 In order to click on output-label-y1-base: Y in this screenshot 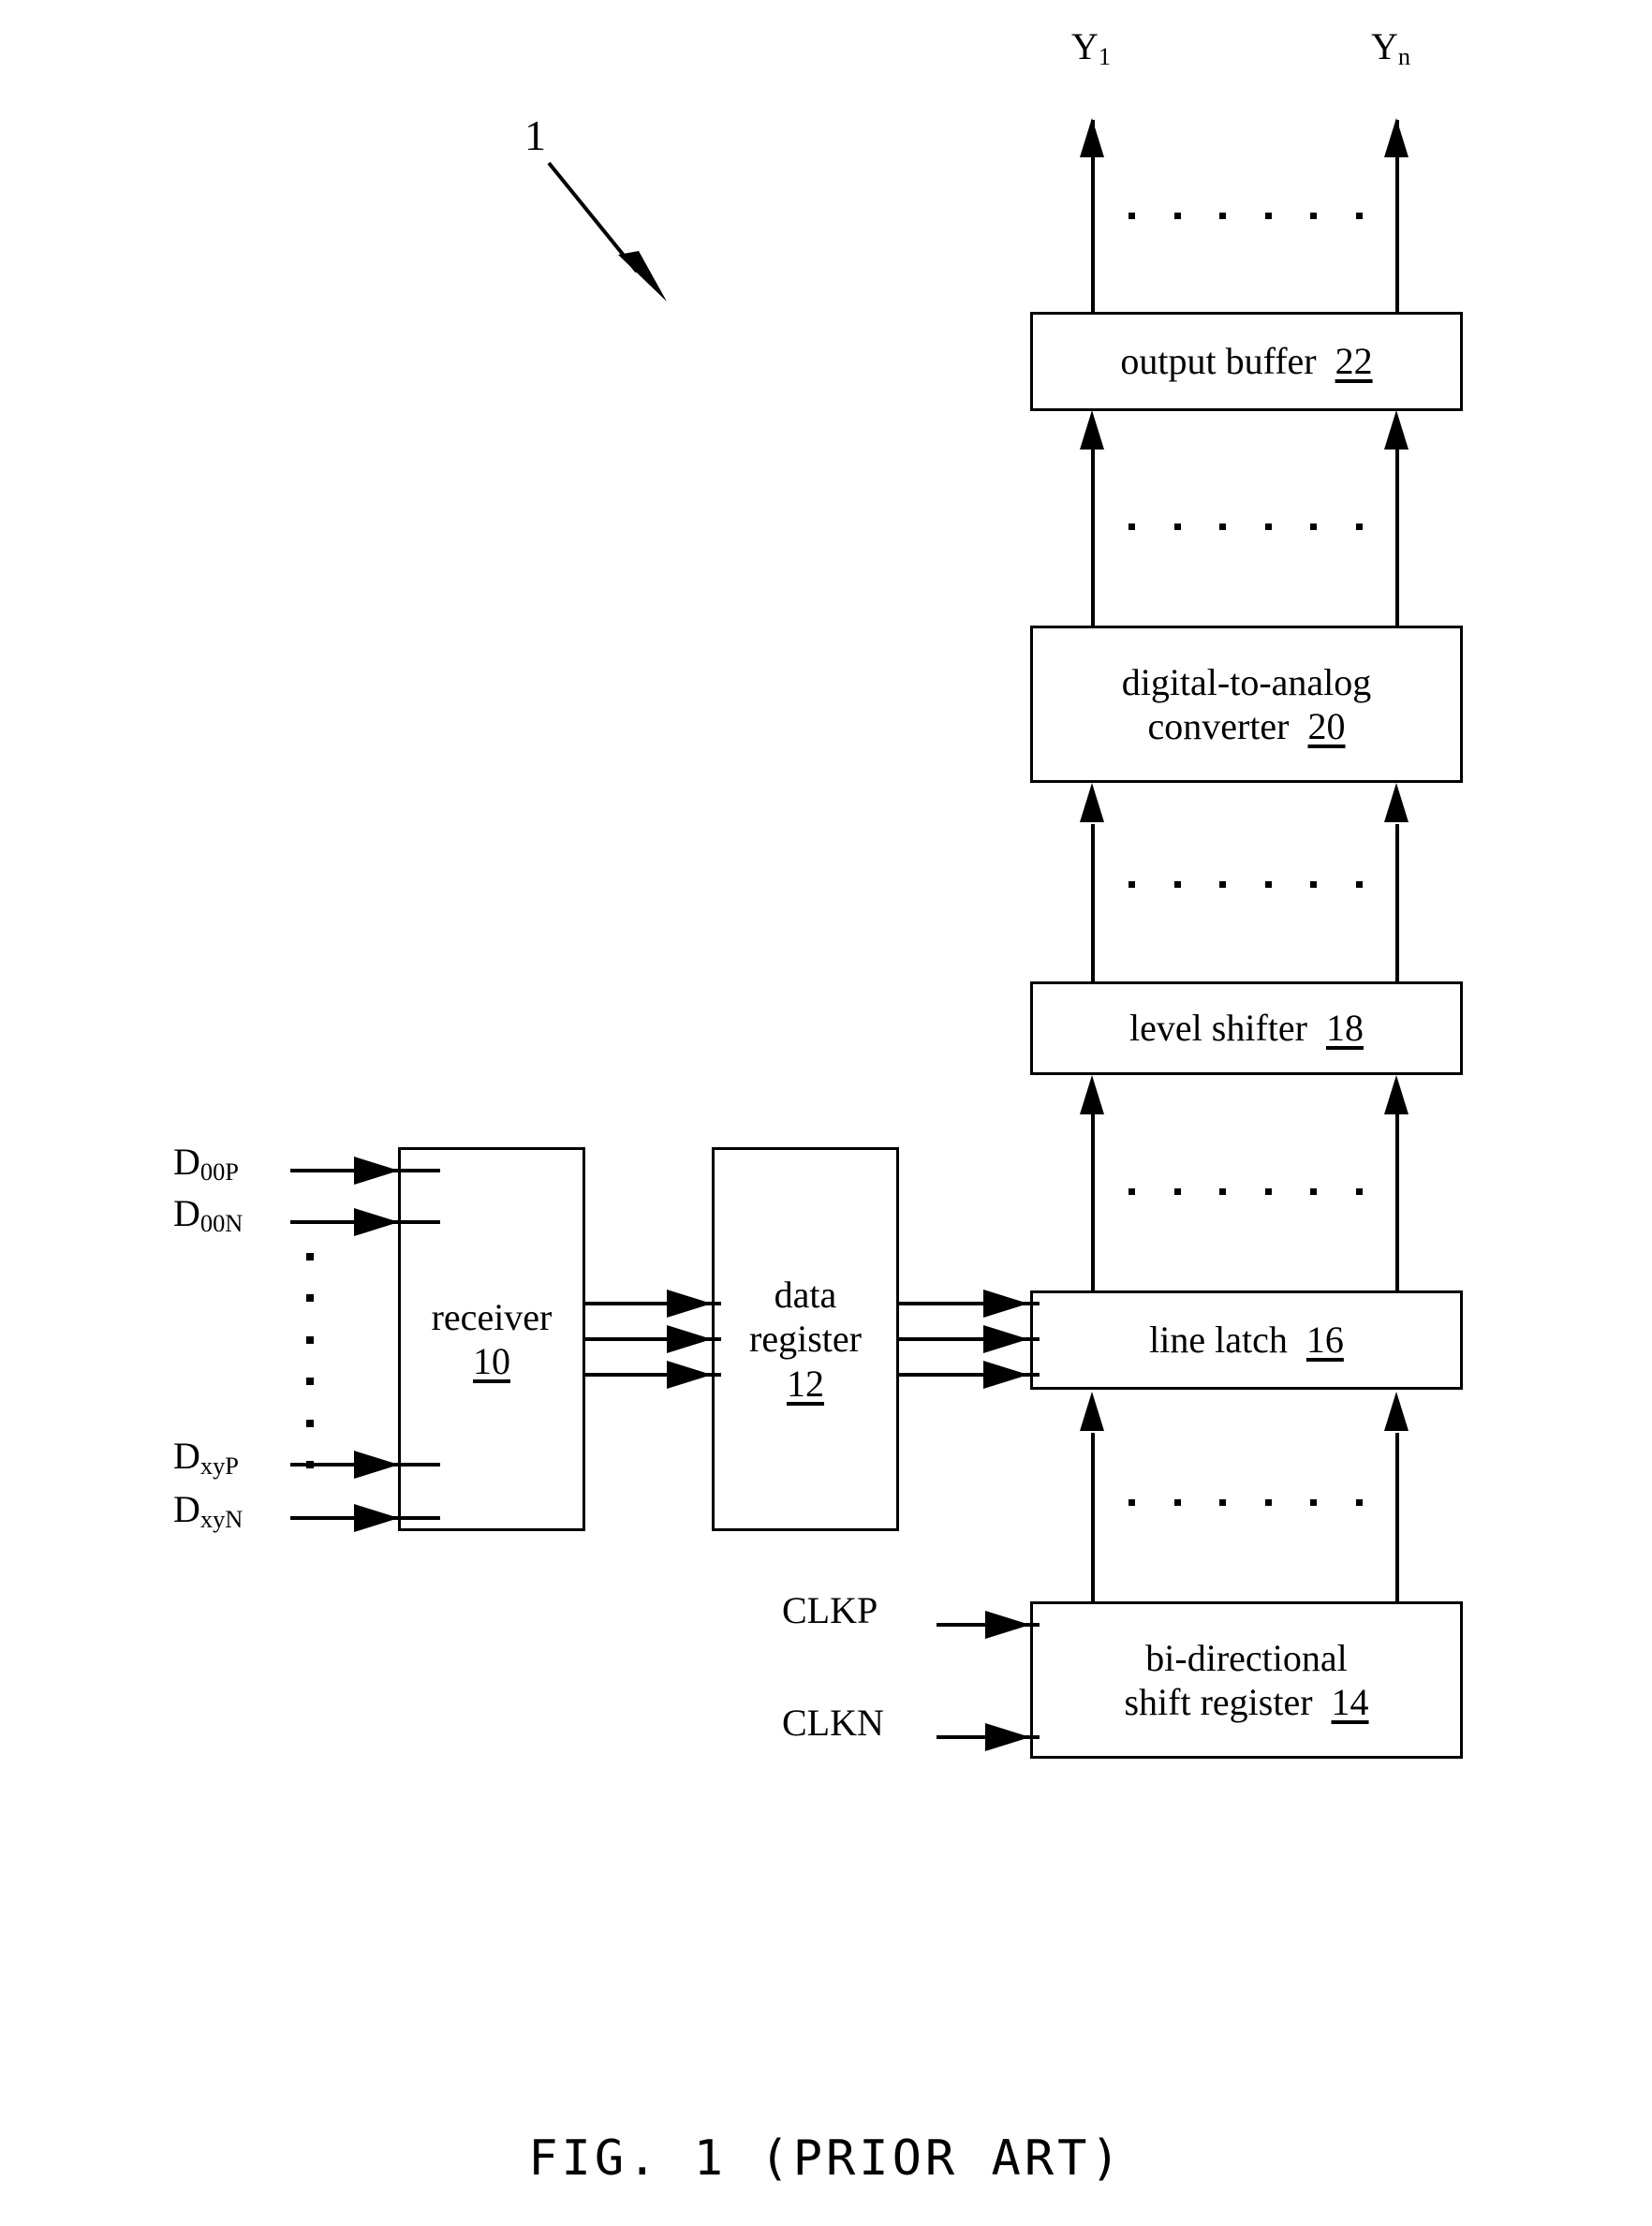, I will do `click(1085, 46)`.